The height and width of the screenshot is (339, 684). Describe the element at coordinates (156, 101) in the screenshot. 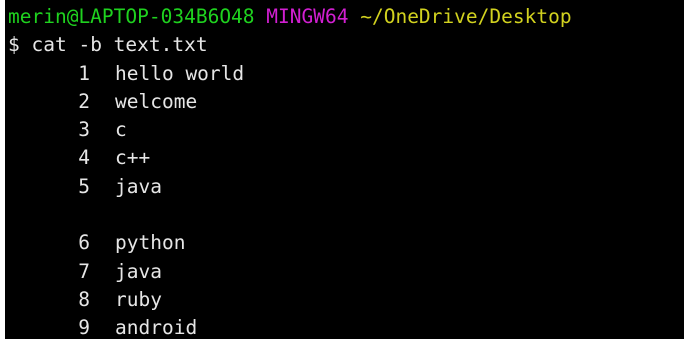

I see `line-text: welcome` at that location.